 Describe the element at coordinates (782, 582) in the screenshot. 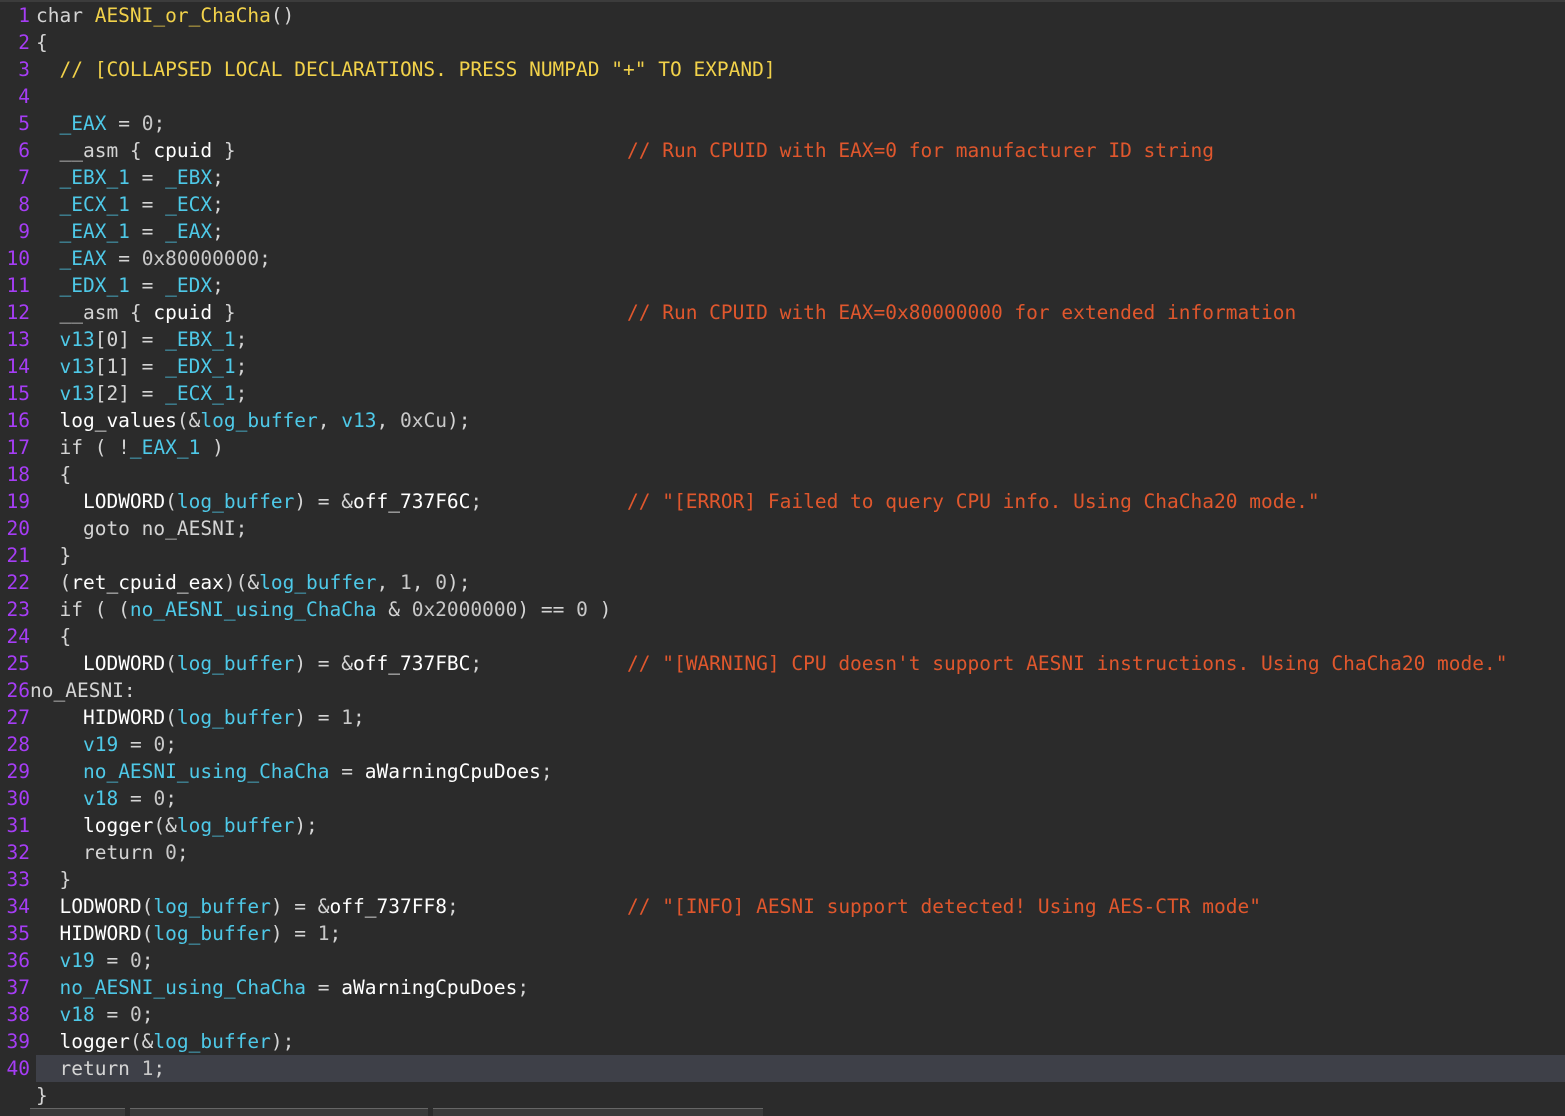

I see `code-line: 22 (ret_cpuid_eax)(&log_buffer, 1, 0);` at that location.